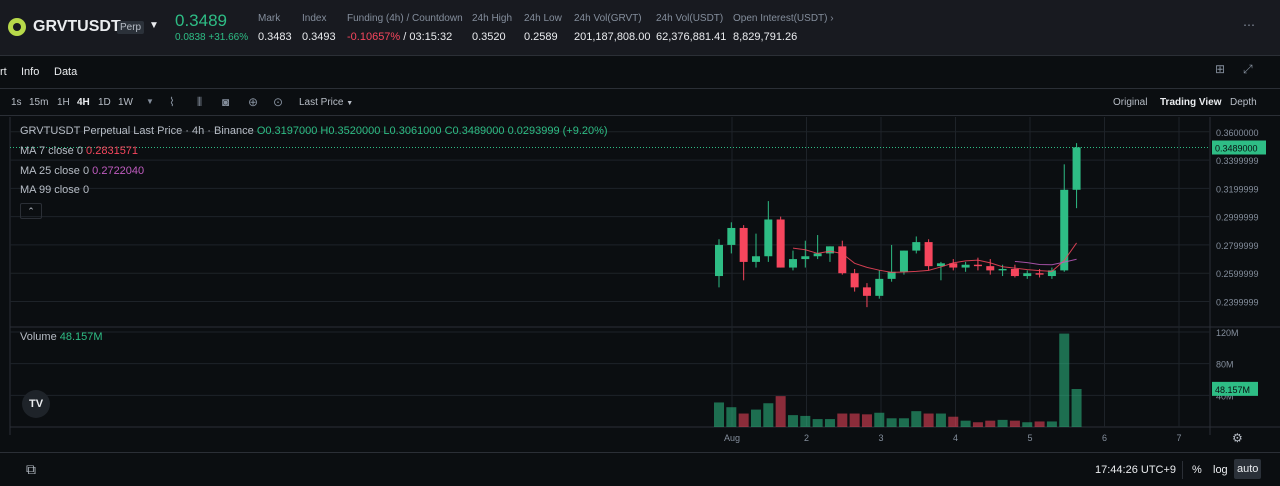  What do you see at coordinates (131, 27) in the screenshot?
I see `perp-badge: Perp` at bounding box center [131, 27].